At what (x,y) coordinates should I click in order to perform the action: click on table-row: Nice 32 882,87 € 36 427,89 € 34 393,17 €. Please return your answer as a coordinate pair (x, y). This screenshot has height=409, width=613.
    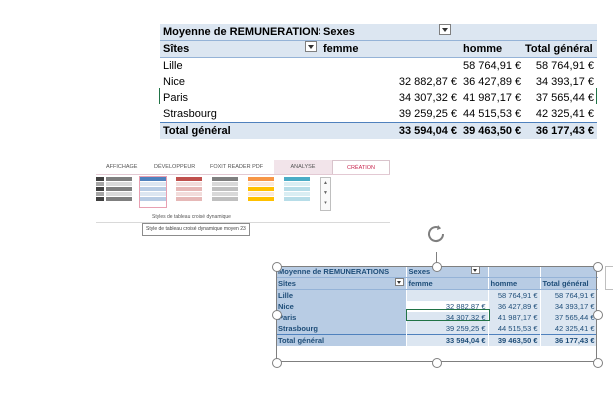
    Looking at the image, I should click on (378, 82).